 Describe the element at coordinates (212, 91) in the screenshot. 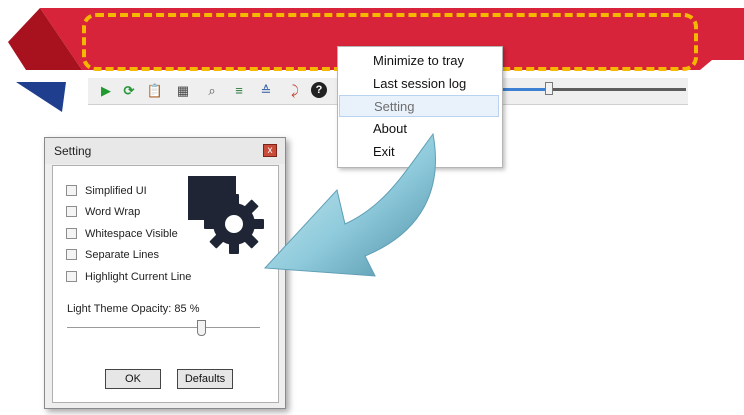

I see `find-icon: ⌕` at that location.